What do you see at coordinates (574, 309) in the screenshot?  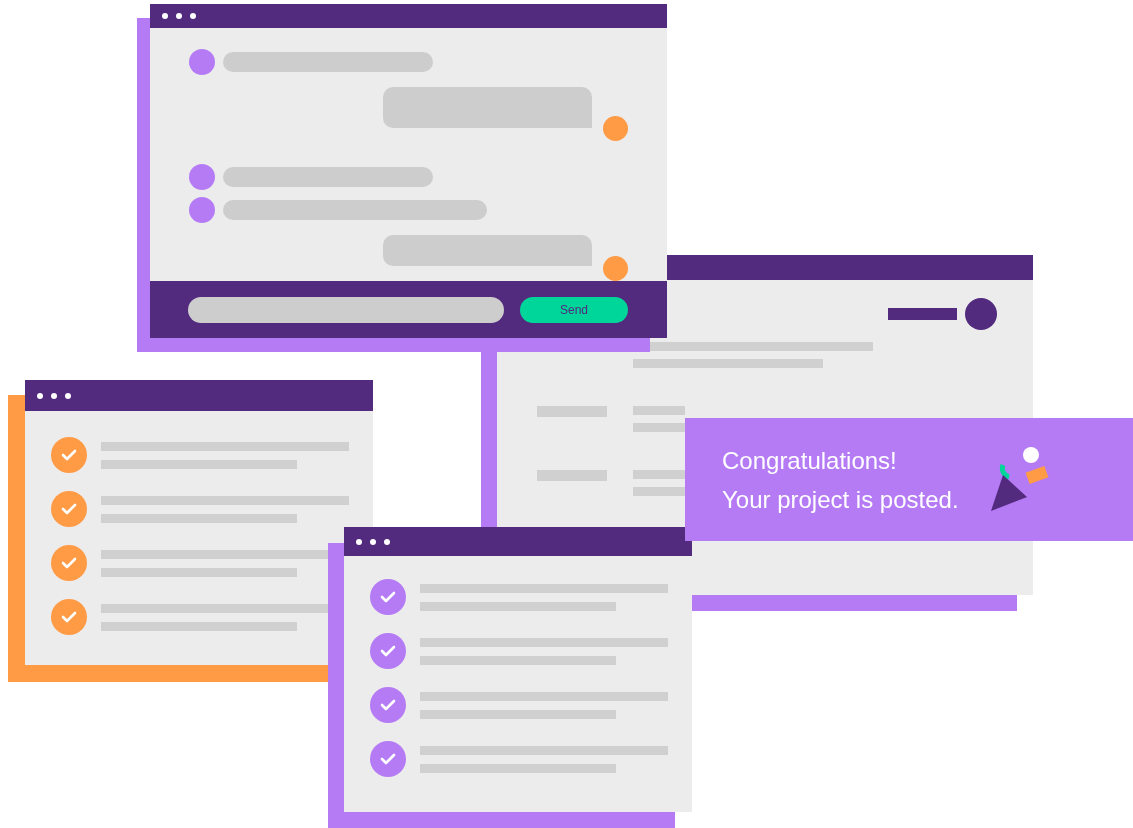 I see `send-button: Send` at bounding box center [574, 309].